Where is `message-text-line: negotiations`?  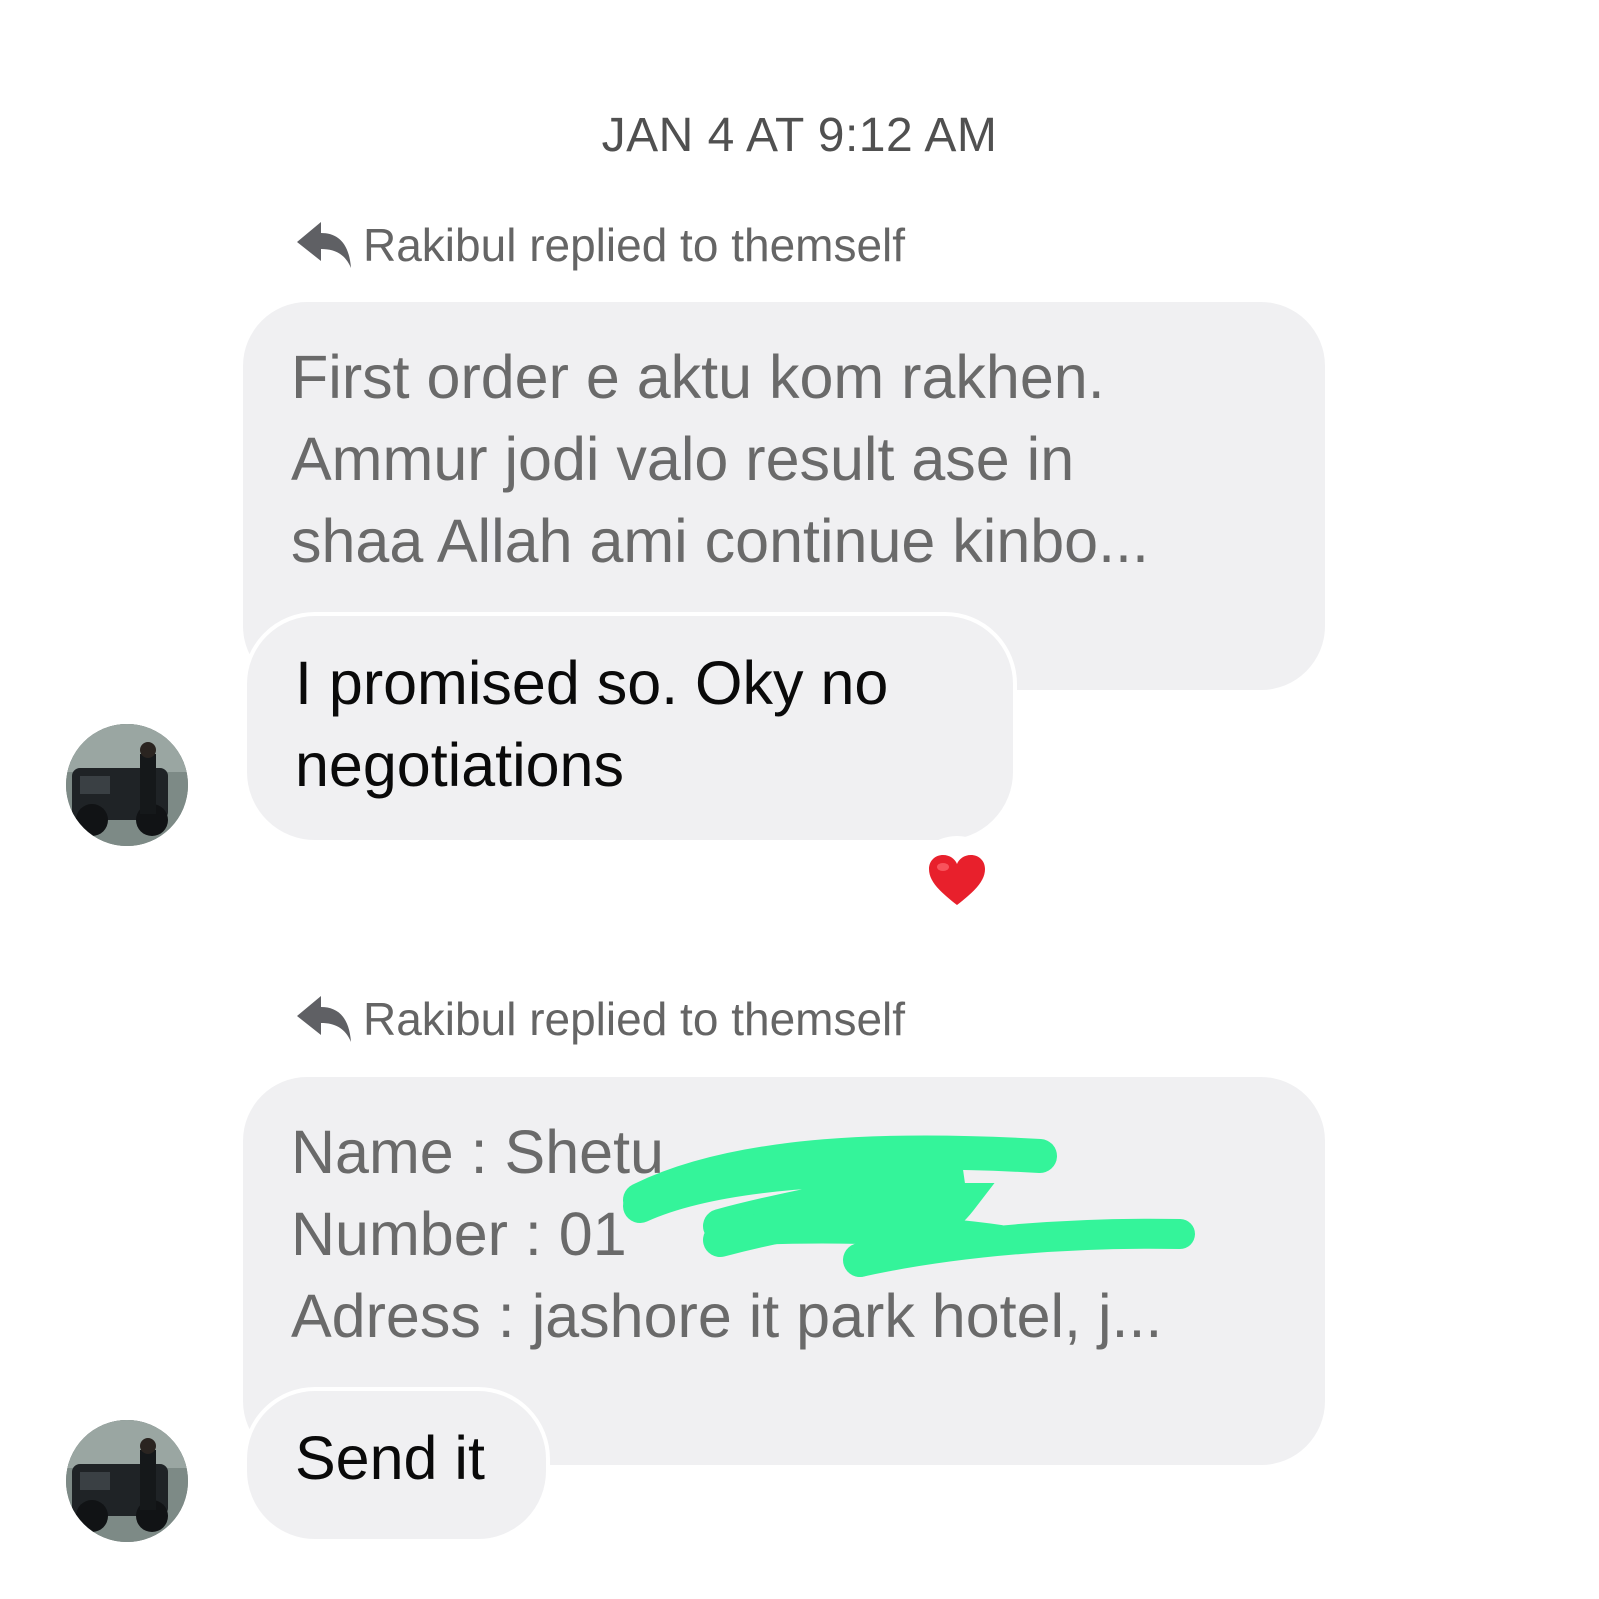 message-text-line: negotiations is located at coordinates (459, 765).